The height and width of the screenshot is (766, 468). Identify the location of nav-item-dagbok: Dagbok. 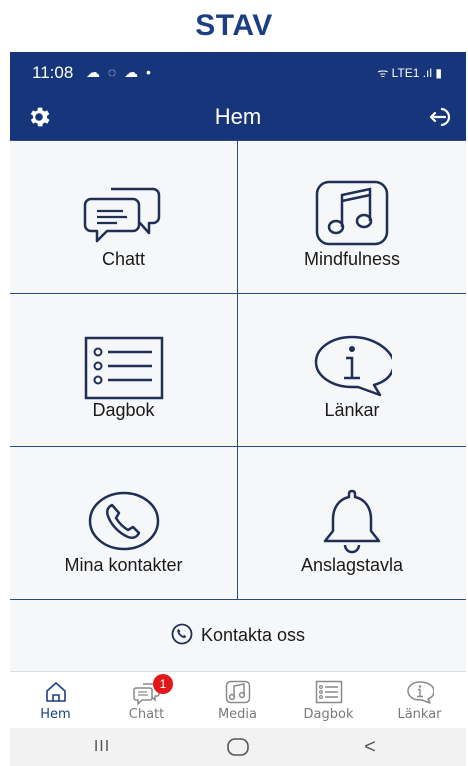
(328, 700).